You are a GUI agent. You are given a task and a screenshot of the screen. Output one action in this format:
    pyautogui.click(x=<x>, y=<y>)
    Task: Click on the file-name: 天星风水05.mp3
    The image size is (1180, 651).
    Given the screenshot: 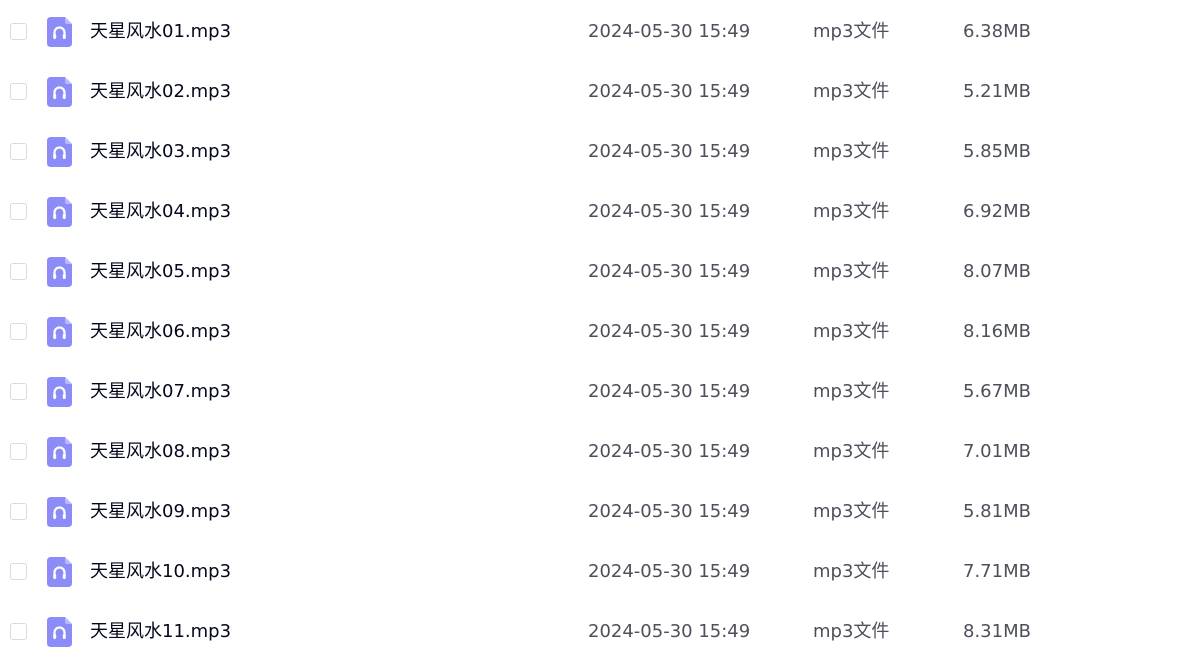 What is the action you would take?
    pyautogui.click(x=160, y=272)
    